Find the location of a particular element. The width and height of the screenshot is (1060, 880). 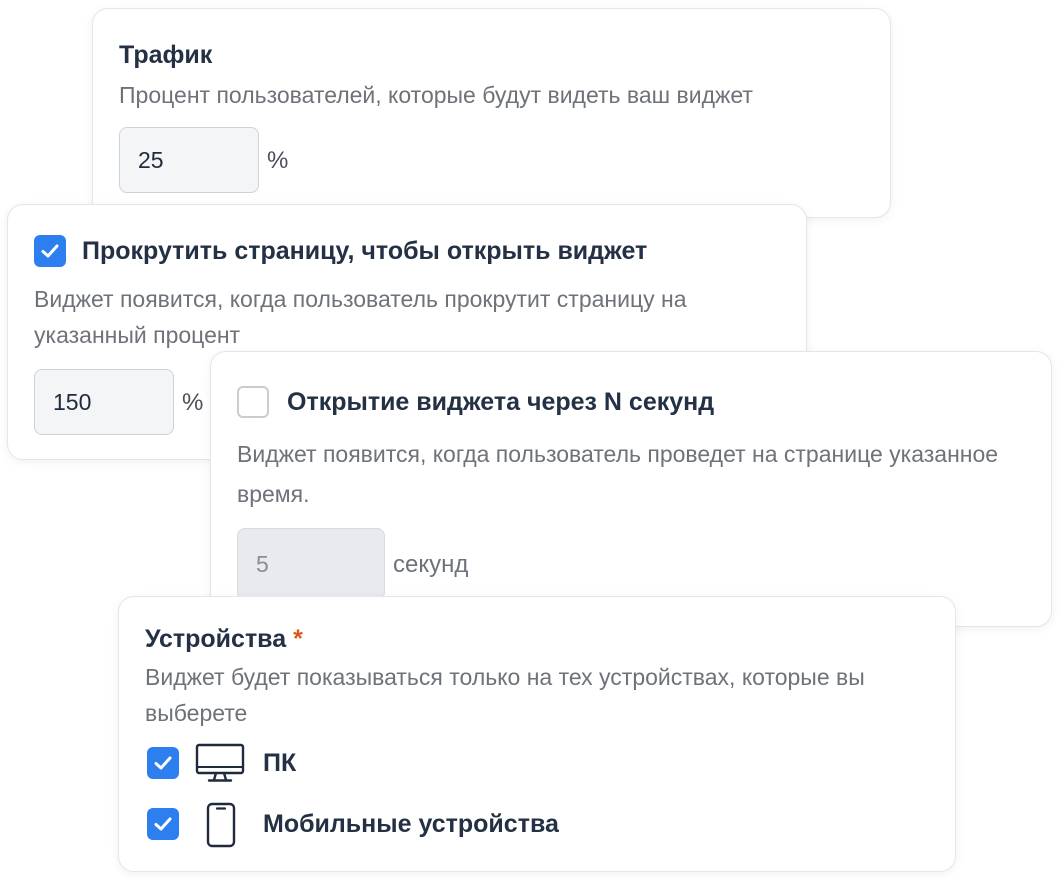

delay-unit: секунд is located at coordinates (431, 564).